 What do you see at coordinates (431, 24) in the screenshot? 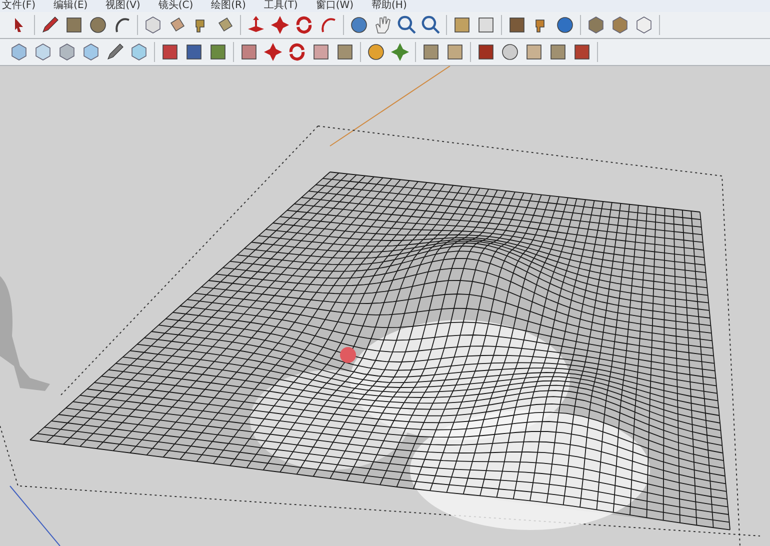
I see `zoom-extents-icon` at bounding box center [431, 24].